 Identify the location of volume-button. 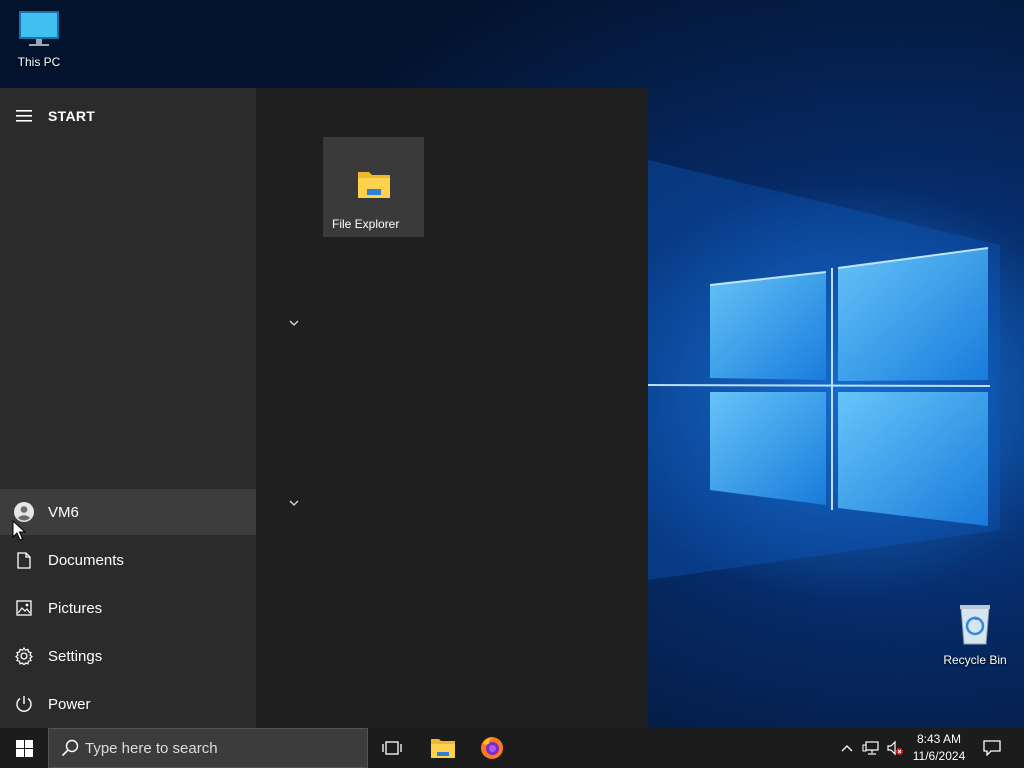
(895, 748).